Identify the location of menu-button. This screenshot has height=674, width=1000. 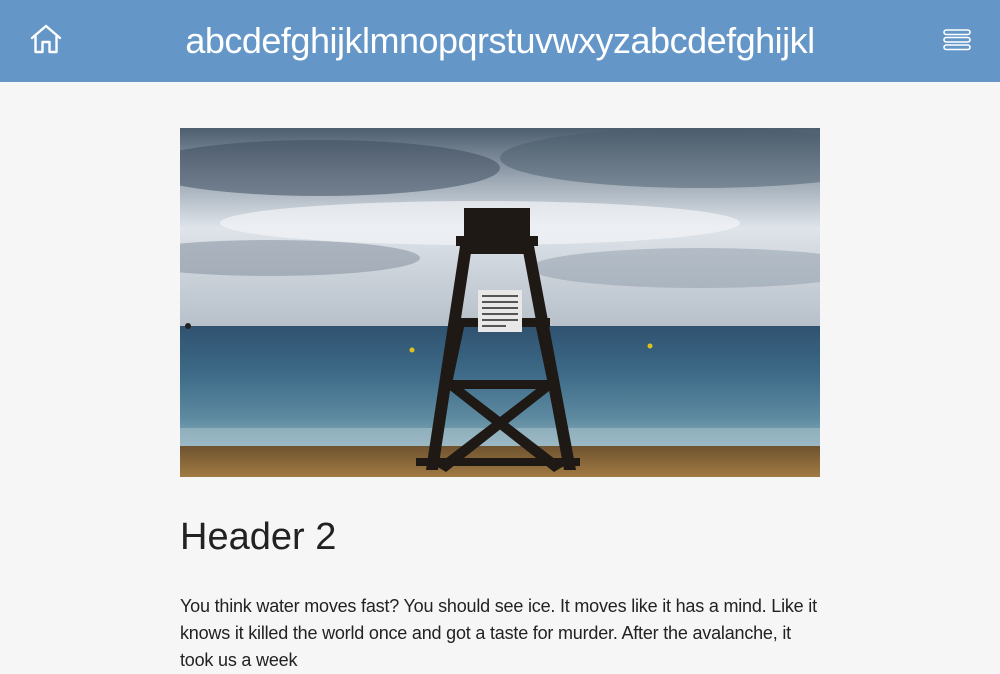
(957, 42).